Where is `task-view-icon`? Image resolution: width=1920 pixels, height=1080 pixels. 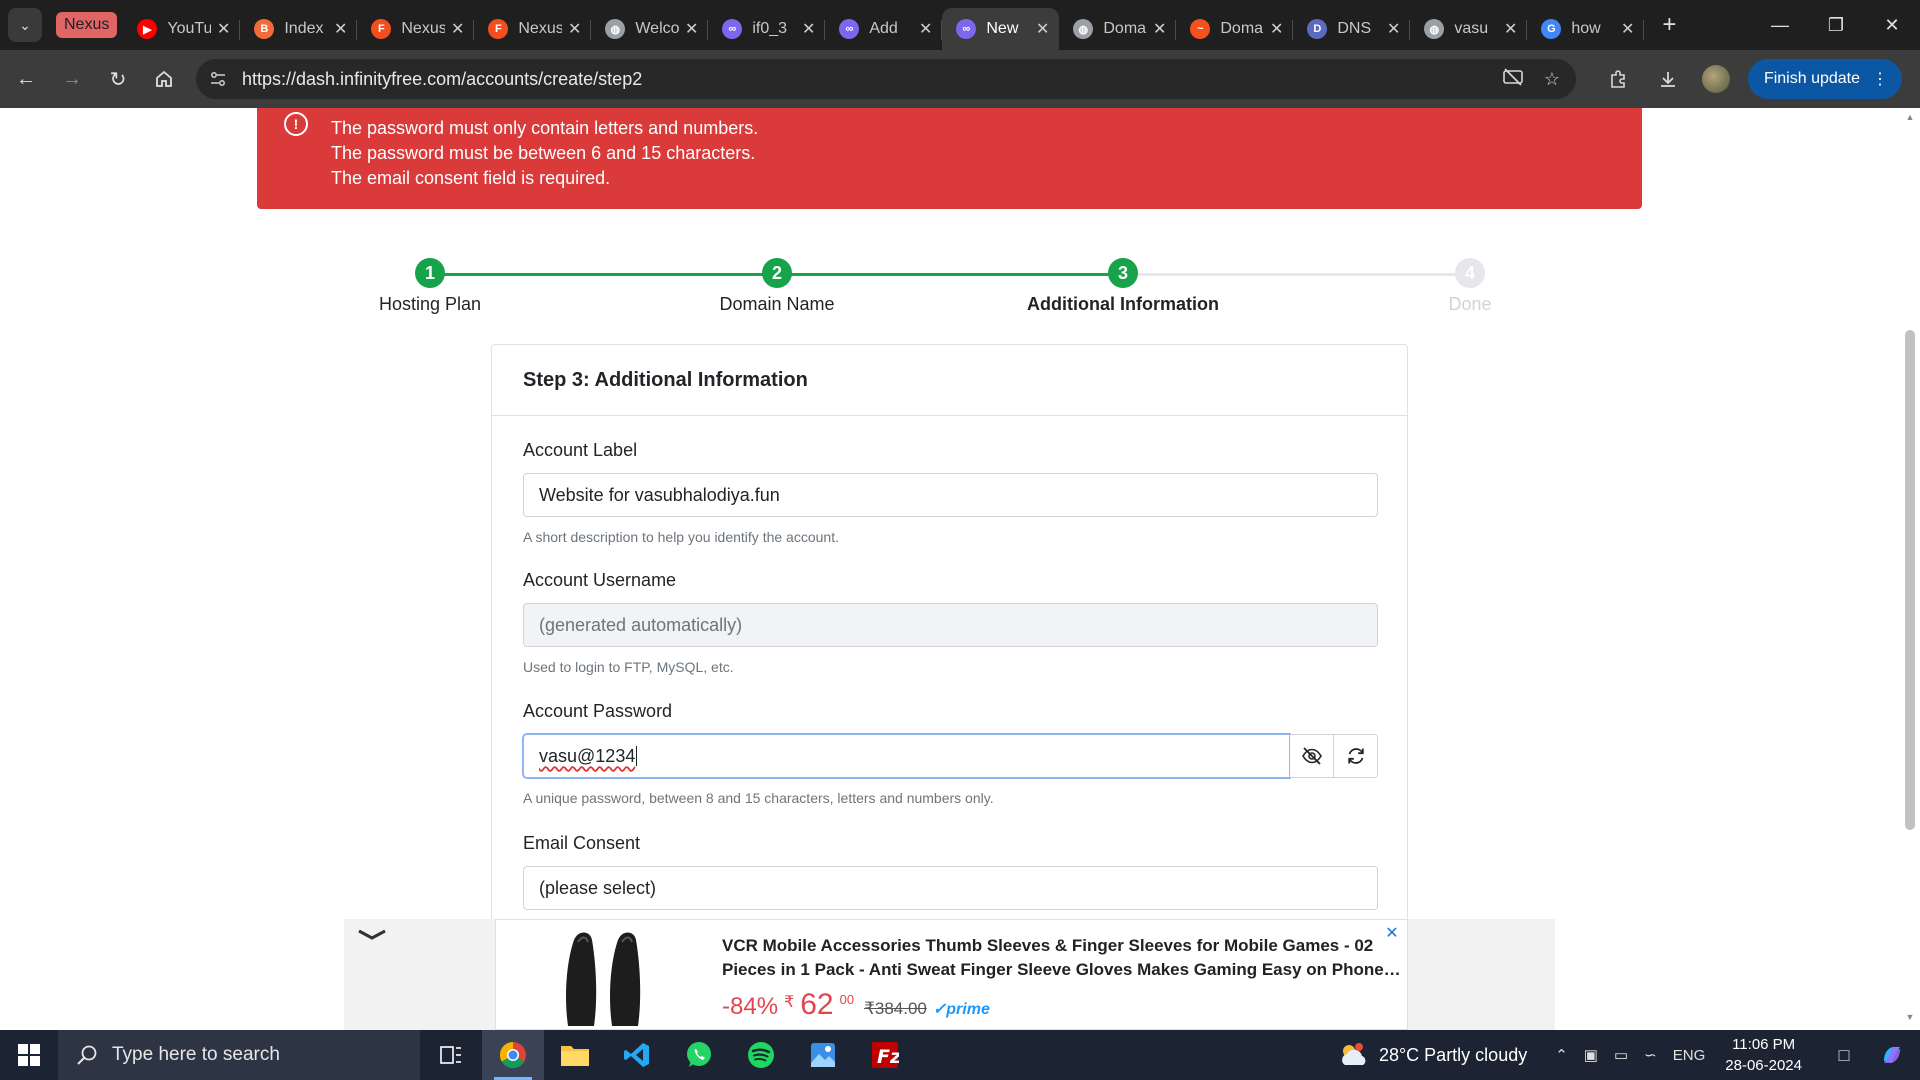 task-view-icon is located at coordinates (450, 1055).